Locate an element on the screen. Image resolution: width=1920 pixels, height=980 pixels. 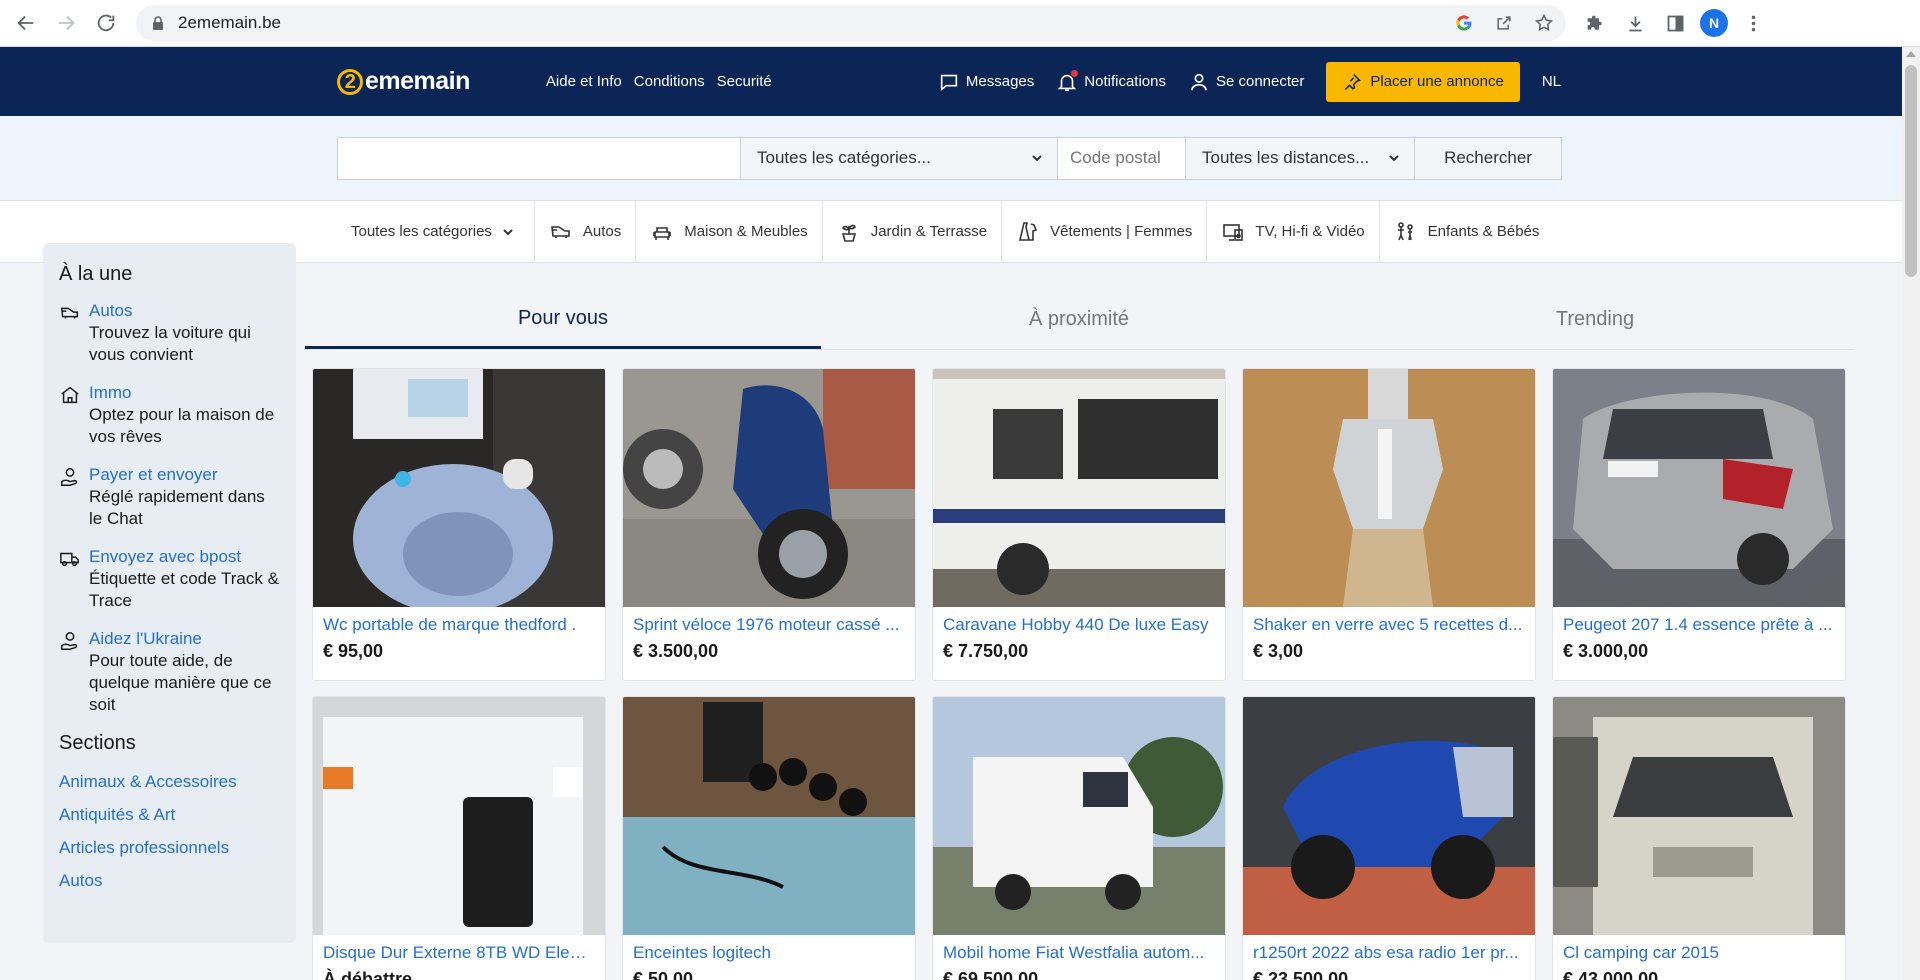
more-menu-icon is located at coordinates (1753, 23).